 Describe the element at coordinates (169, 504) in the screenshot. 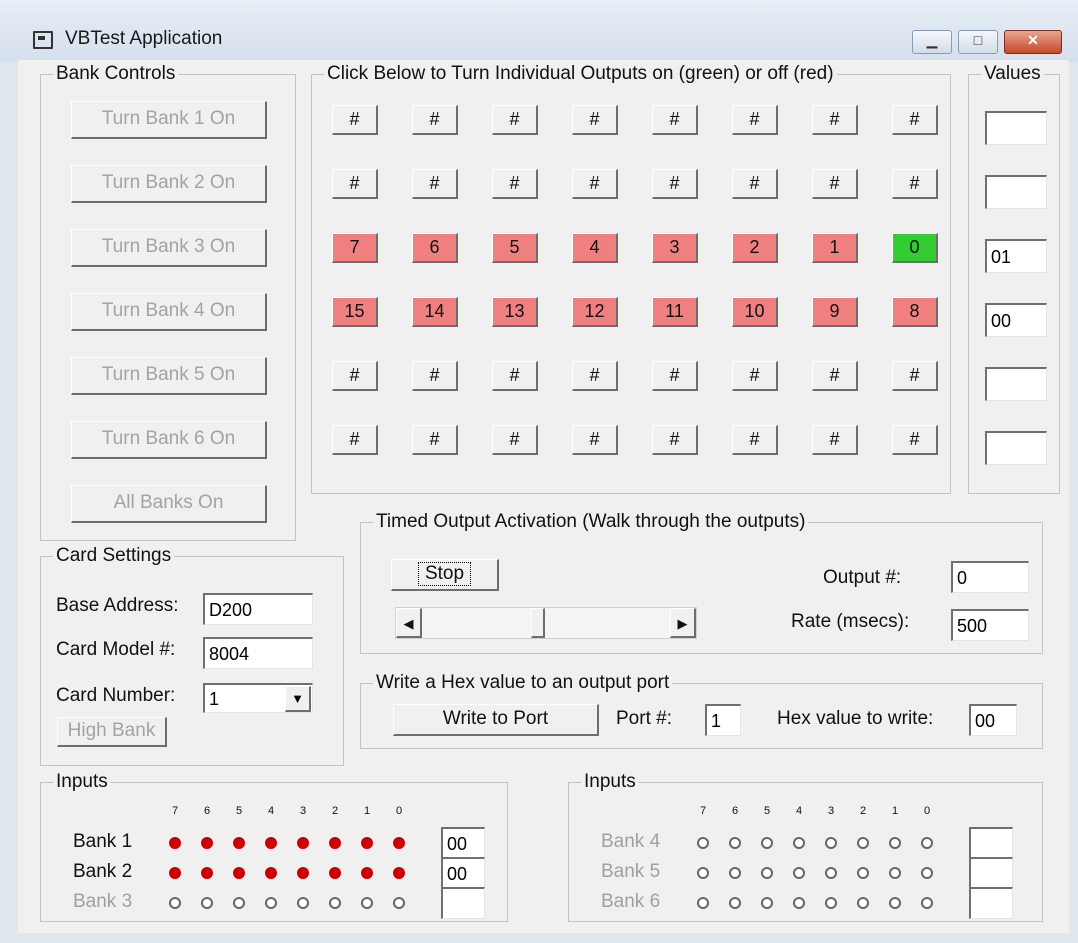

I see `all-banks-on-button: All Banks On` at that location.